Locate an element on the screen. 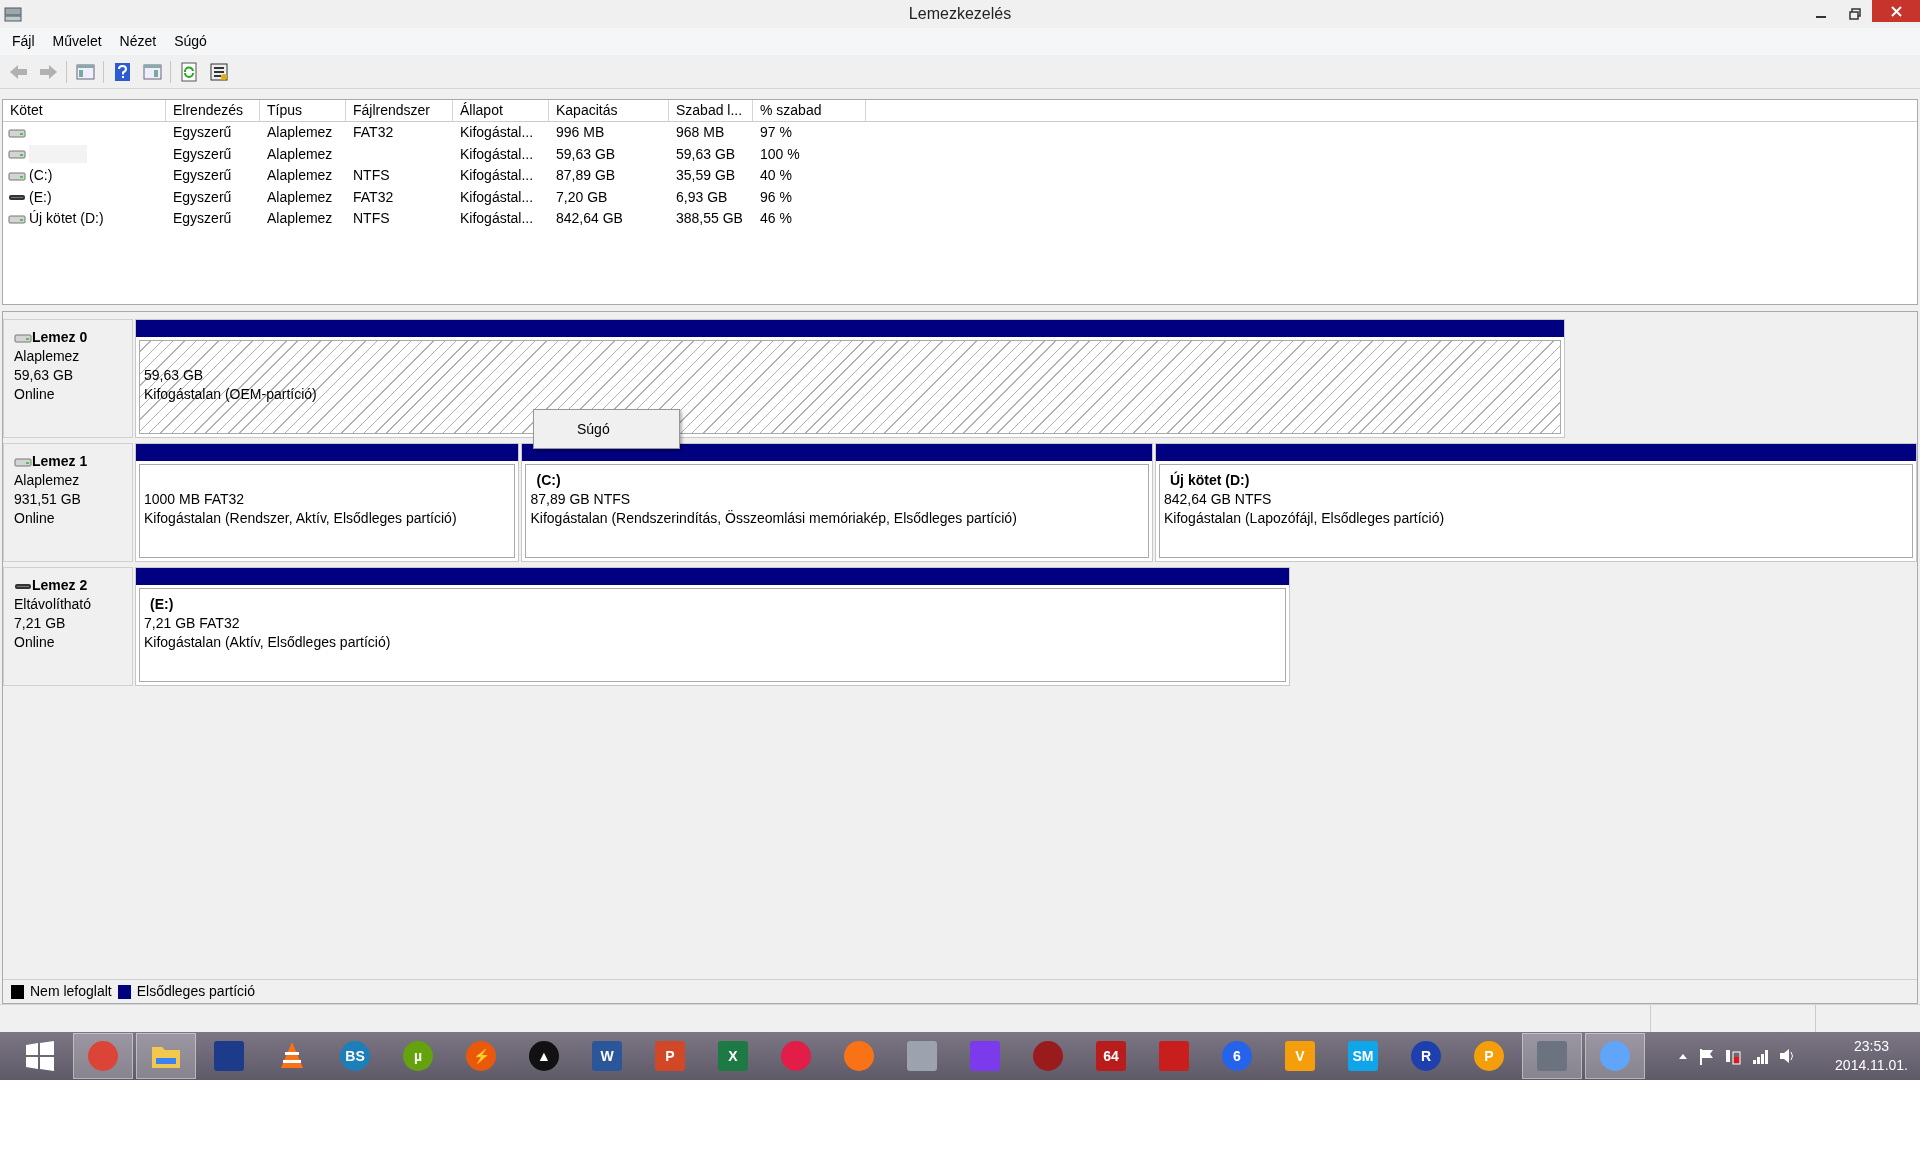 The height and width of the screenshot is (1174, 1920). partition-status: Kifogástalan (OEM-partíció) is located at coordinates (231, 394).